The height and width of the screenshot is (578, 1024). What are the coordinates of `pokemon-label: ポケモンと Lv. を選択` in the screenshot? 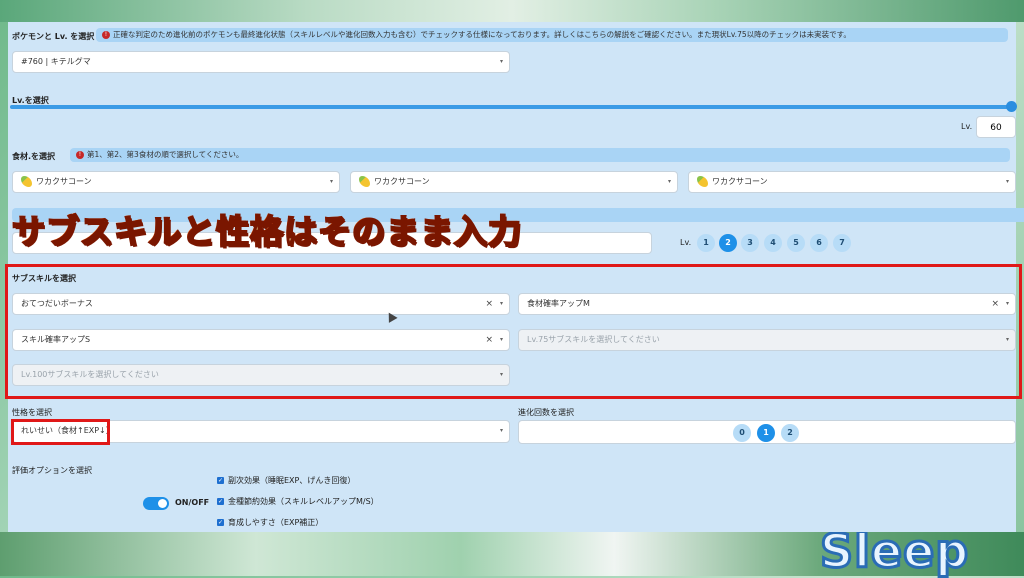 It's located at (53, 36).